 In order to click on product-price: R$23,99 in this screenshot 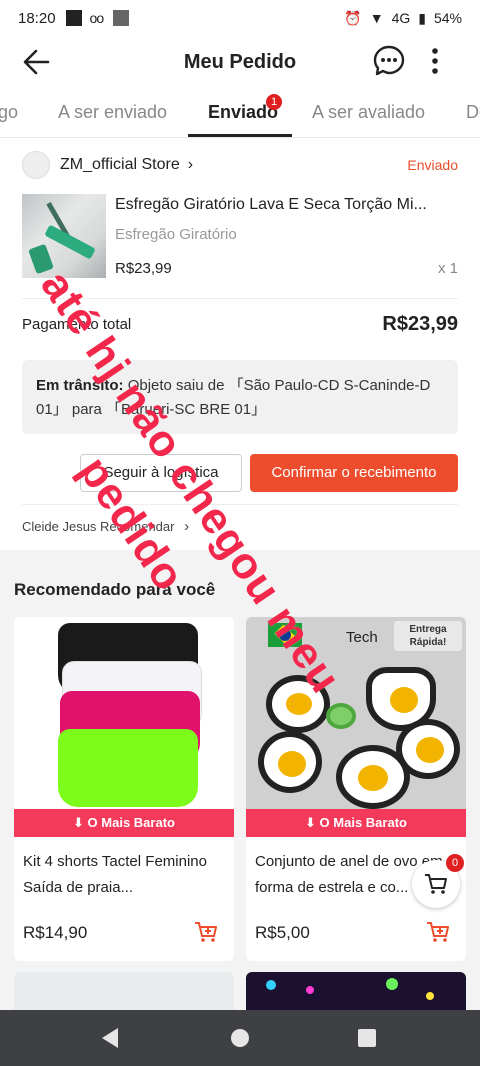, I will do `click(143, 268)`.